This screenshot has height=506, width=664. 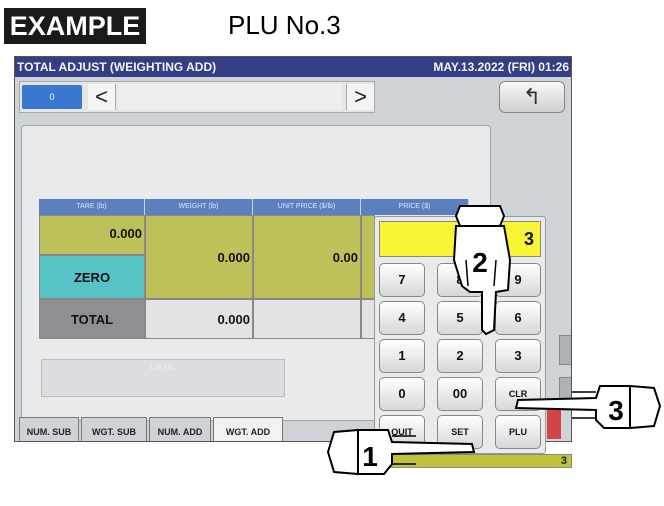 I want to click on hand-pointer-icon: 3, so click(x=588, y=407).